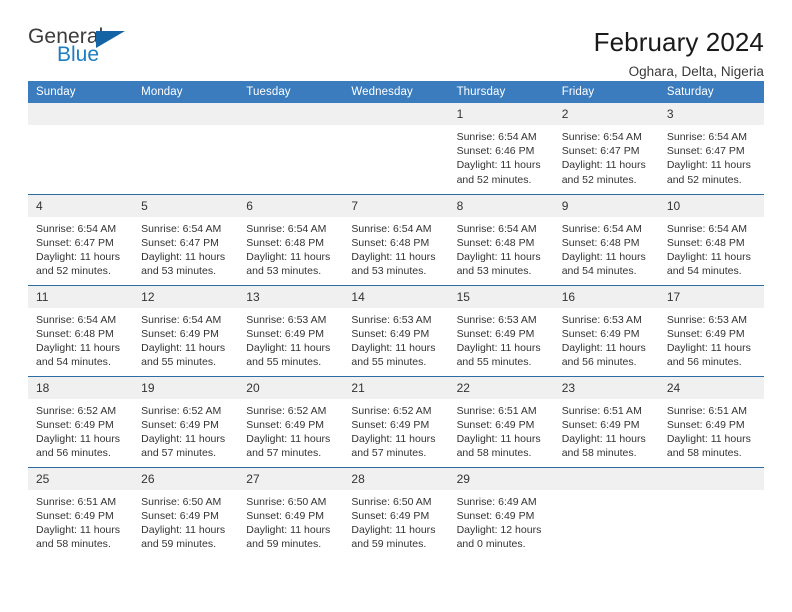 Image resolution: width=792 pixels, height=612 pixels. I want to click on day-number: 22, so click(501, 387).